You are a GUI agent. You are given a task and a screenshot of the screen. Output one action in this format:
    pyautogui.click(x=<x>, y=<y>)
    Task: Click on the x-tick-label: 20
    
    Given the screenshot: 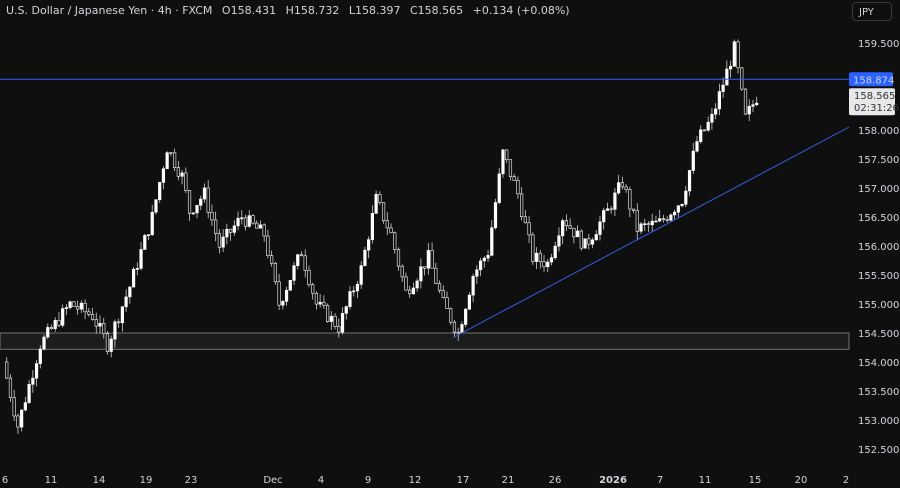 What is the action you would take?
    pyautogui.click(x=801, y=480)
    